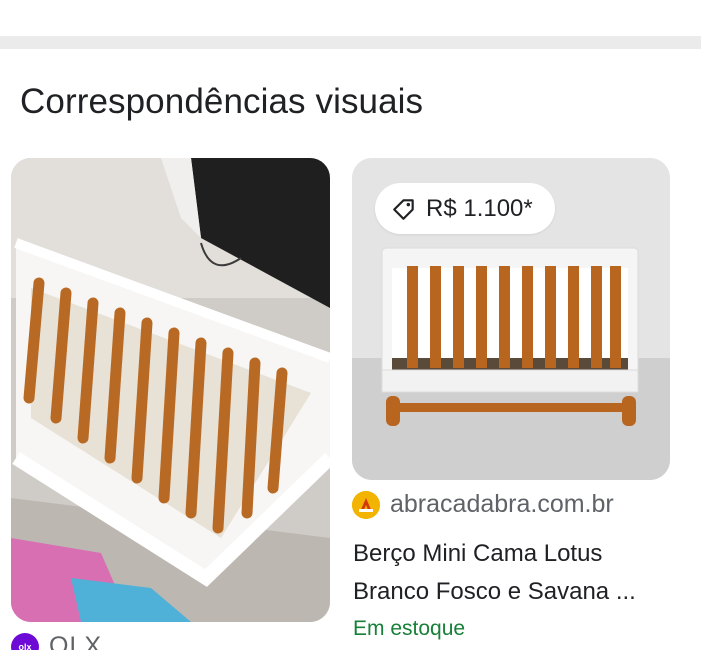  I want to click on stock-status: Em estoque, so click(409, 628).